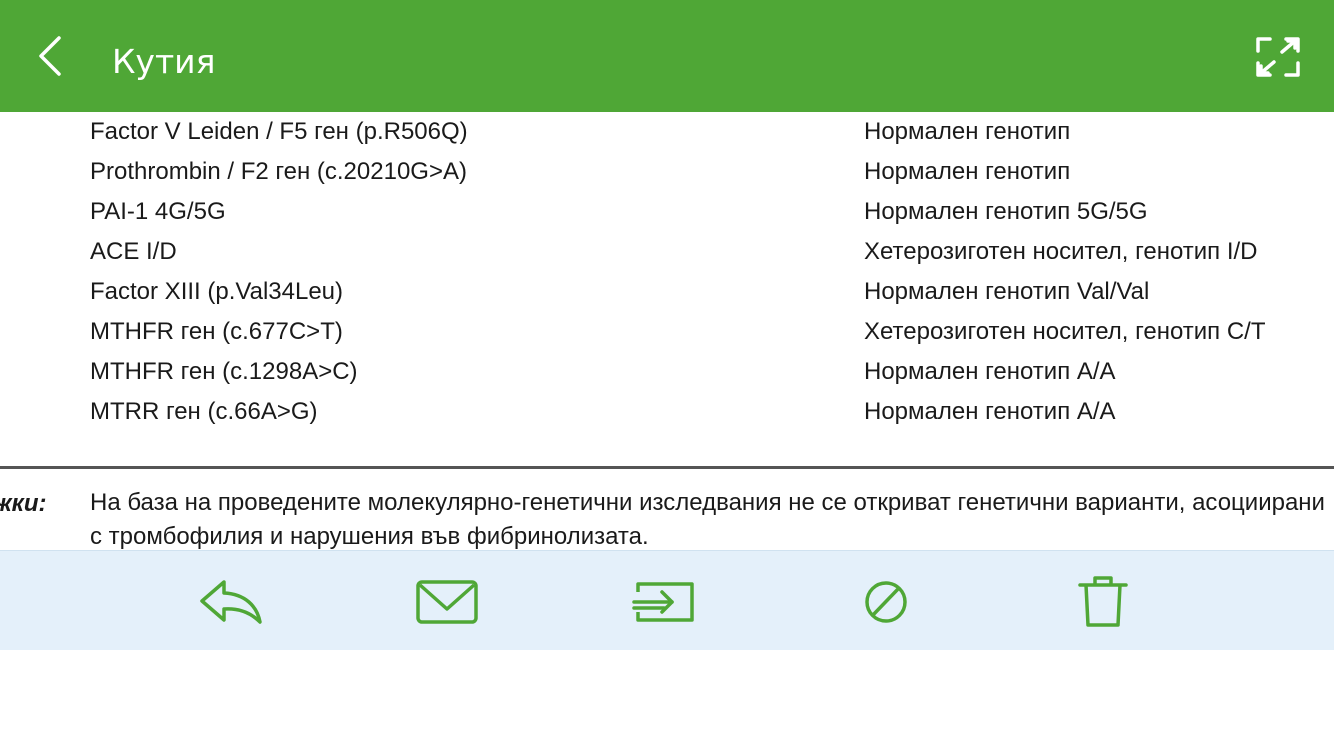  I want to click on block-button, so click(886, 602).